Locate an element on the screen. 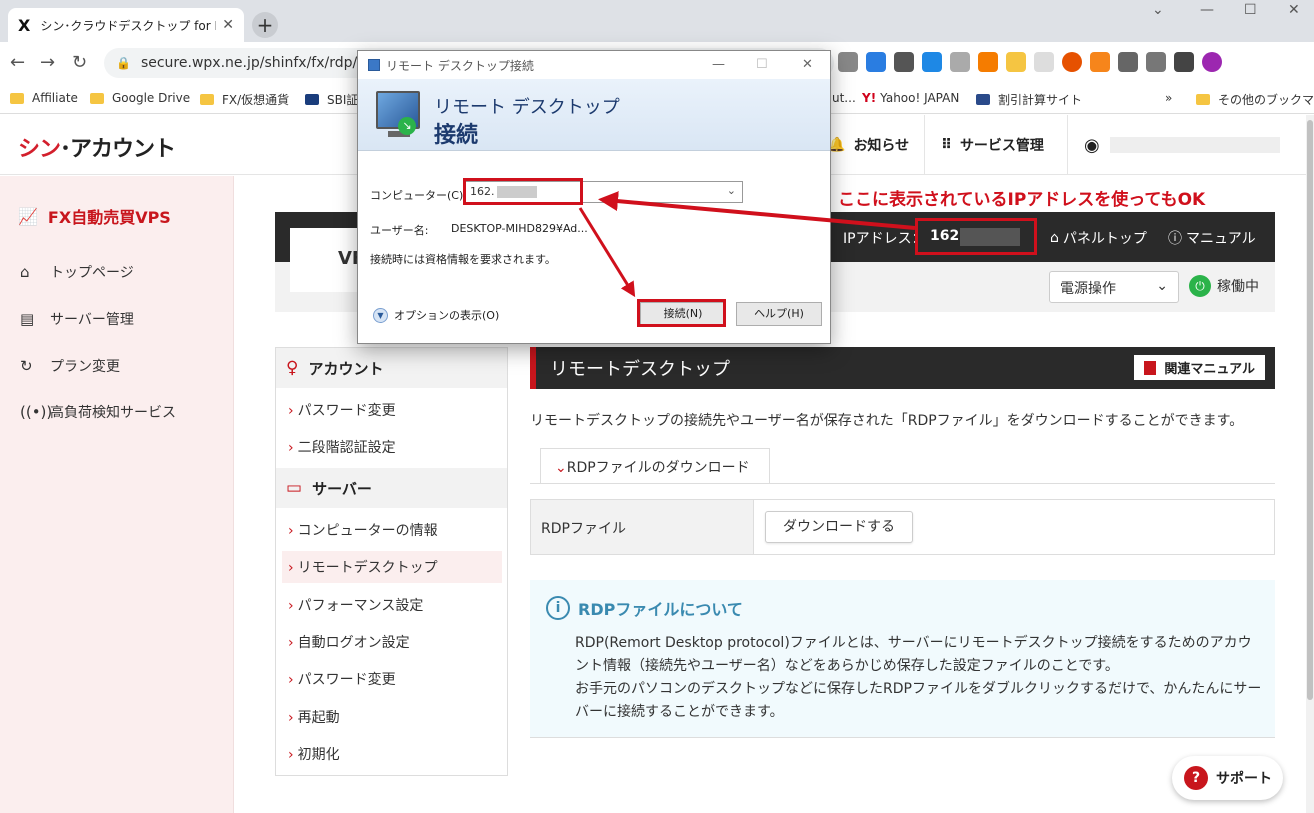 The image size is (1314, 813). scrollbar-thumb is located at coordinates (1310, 410).